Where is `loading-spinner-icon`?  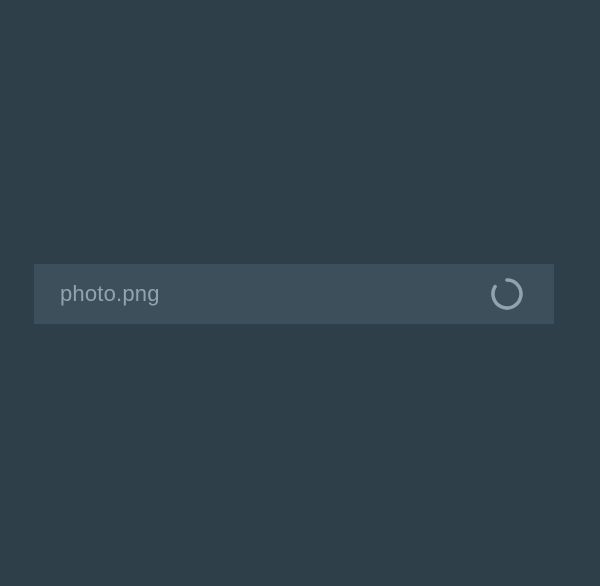 loading-spinner-icon is located at coordinates (507, 294).